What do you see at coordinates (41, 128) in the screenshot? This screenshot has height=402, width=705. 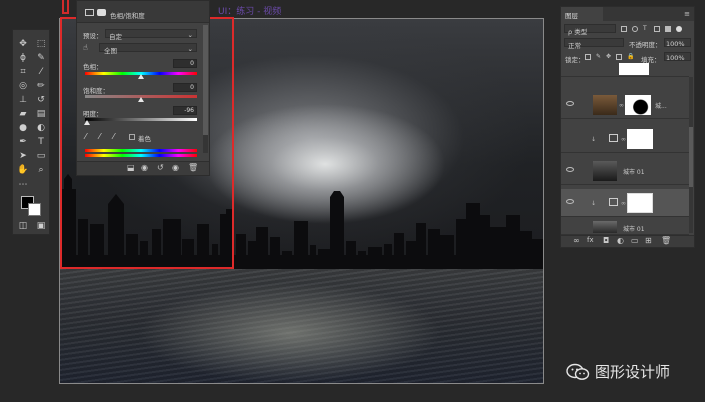 I see `dodge-tool-icon: ◐` at bounding box center [41, 128].